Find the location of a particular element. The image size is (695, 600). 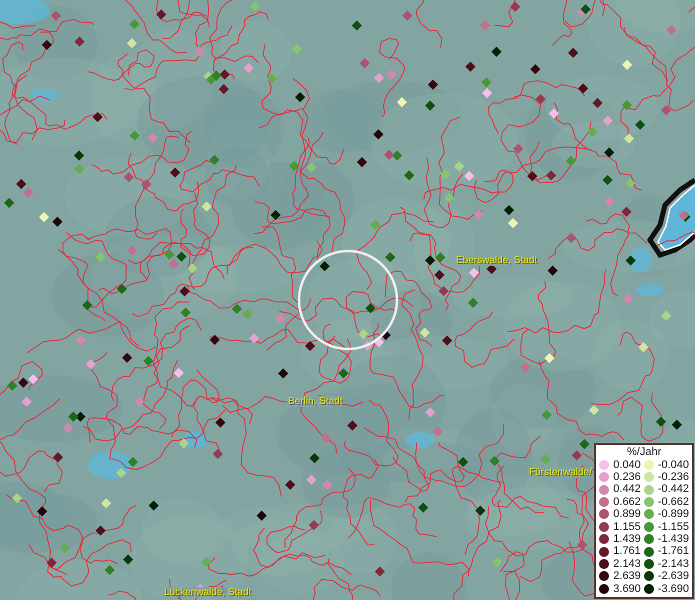

legend-value: 0.040 is located at coordinates (627, 464).